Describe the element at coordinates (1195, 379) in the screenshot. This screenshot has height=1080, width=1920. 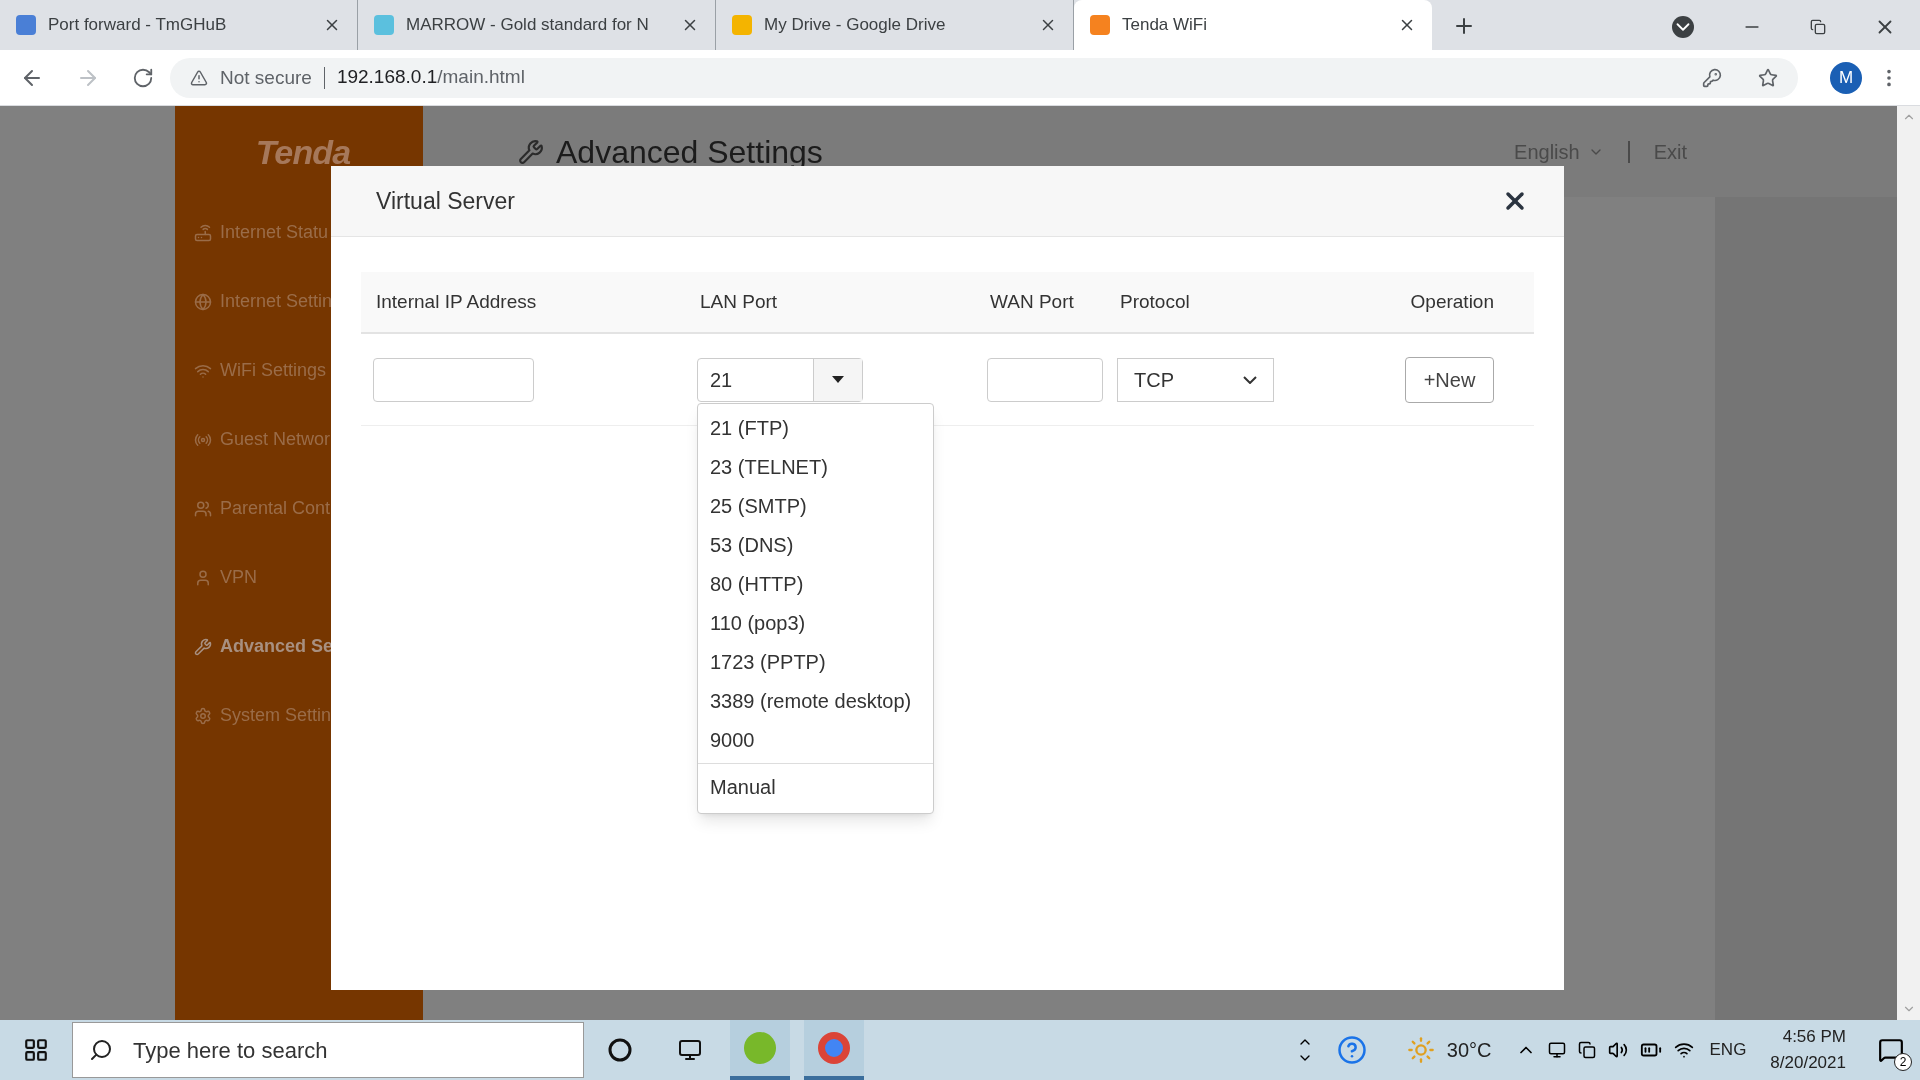
I see `protocol-select: TCP` at that location.